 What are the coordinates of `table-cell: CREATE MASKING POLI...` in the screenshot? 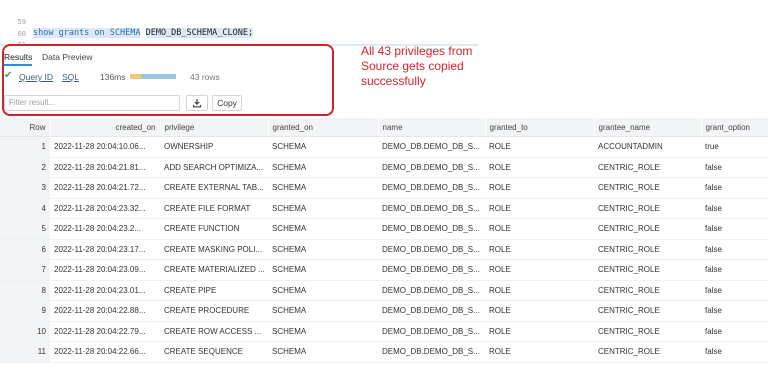 It's located at (214, 249).